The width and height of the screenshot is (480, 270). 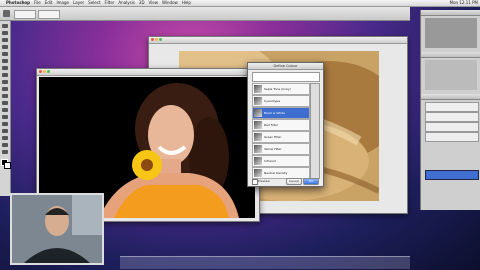 What do you see at coordinates (5, 82) in the screenshot?
I see `stamp-tool-icon` at bounding box center [5, 82].